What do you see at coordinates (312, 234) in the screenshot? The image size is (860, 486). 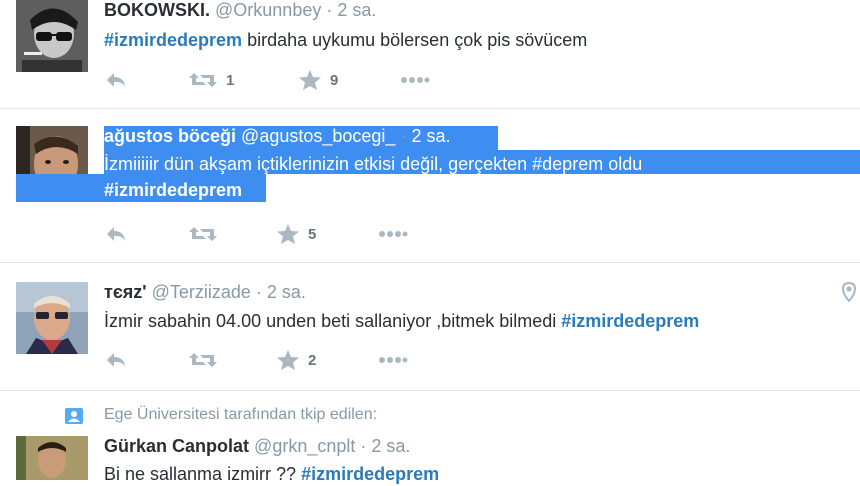 I see `favorite-count: 5` at bounding box center [312, 234].